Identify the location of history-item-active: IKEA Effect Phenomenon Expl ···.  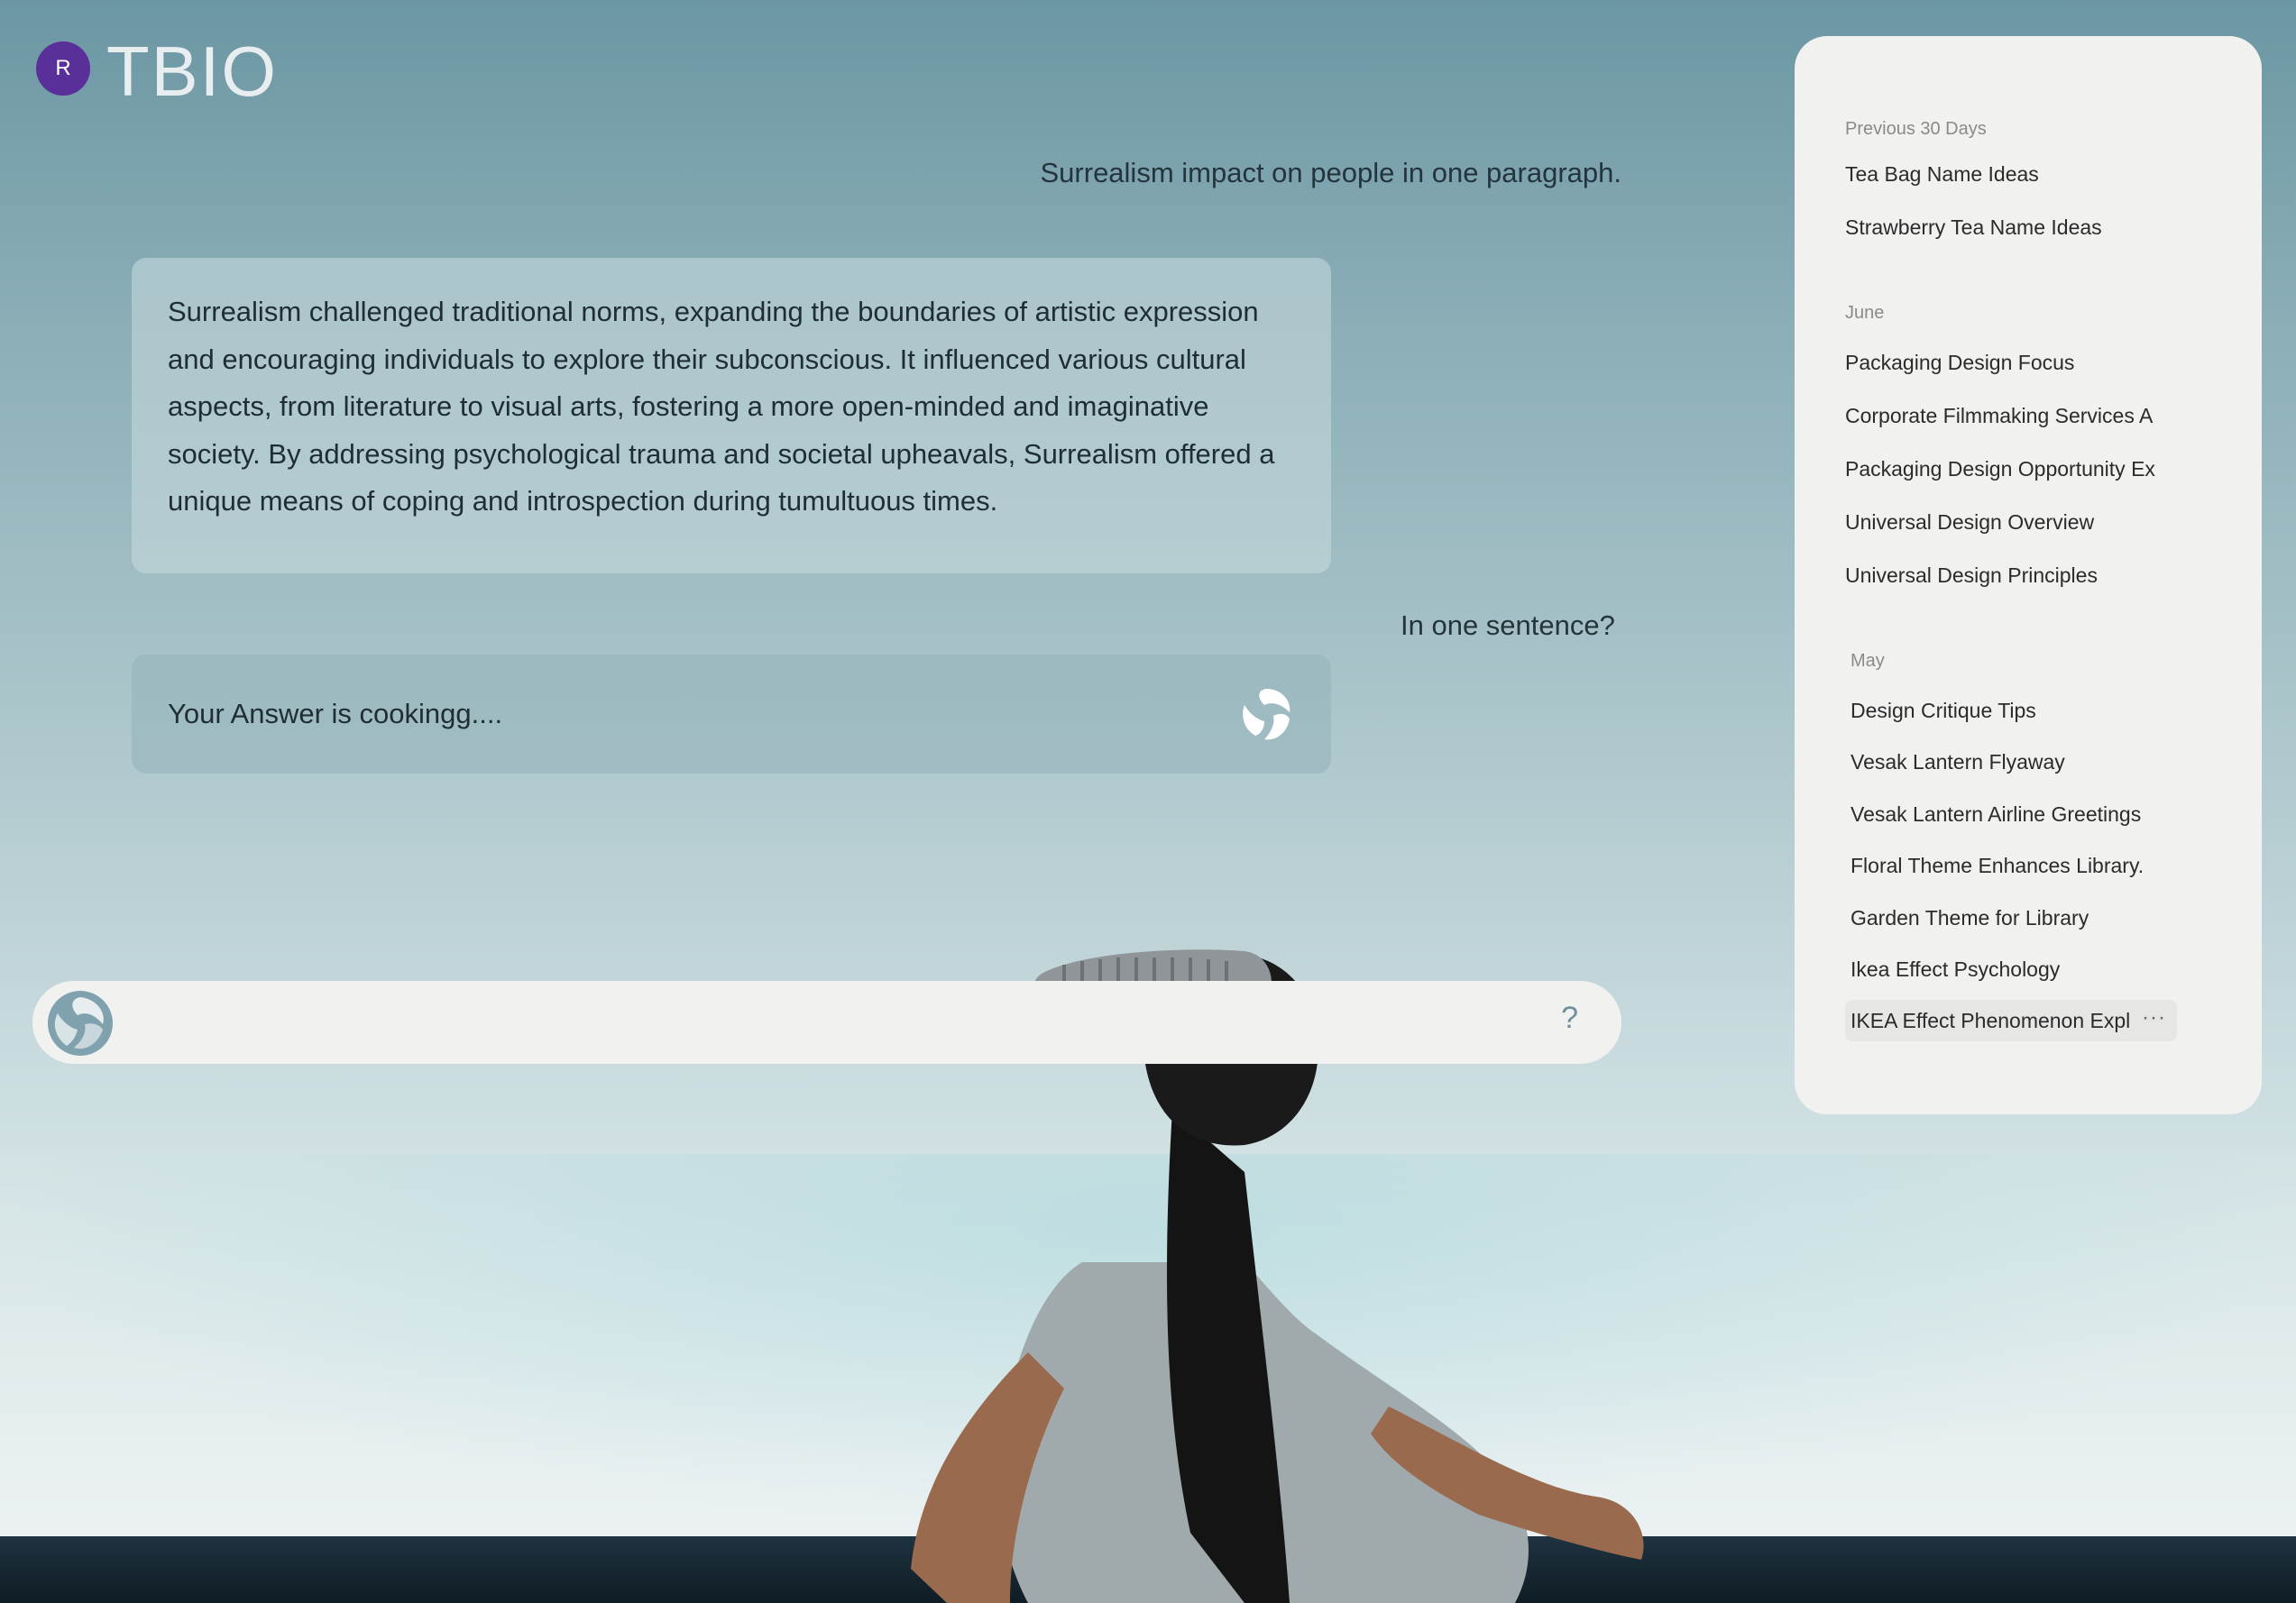
(2011, 1020).